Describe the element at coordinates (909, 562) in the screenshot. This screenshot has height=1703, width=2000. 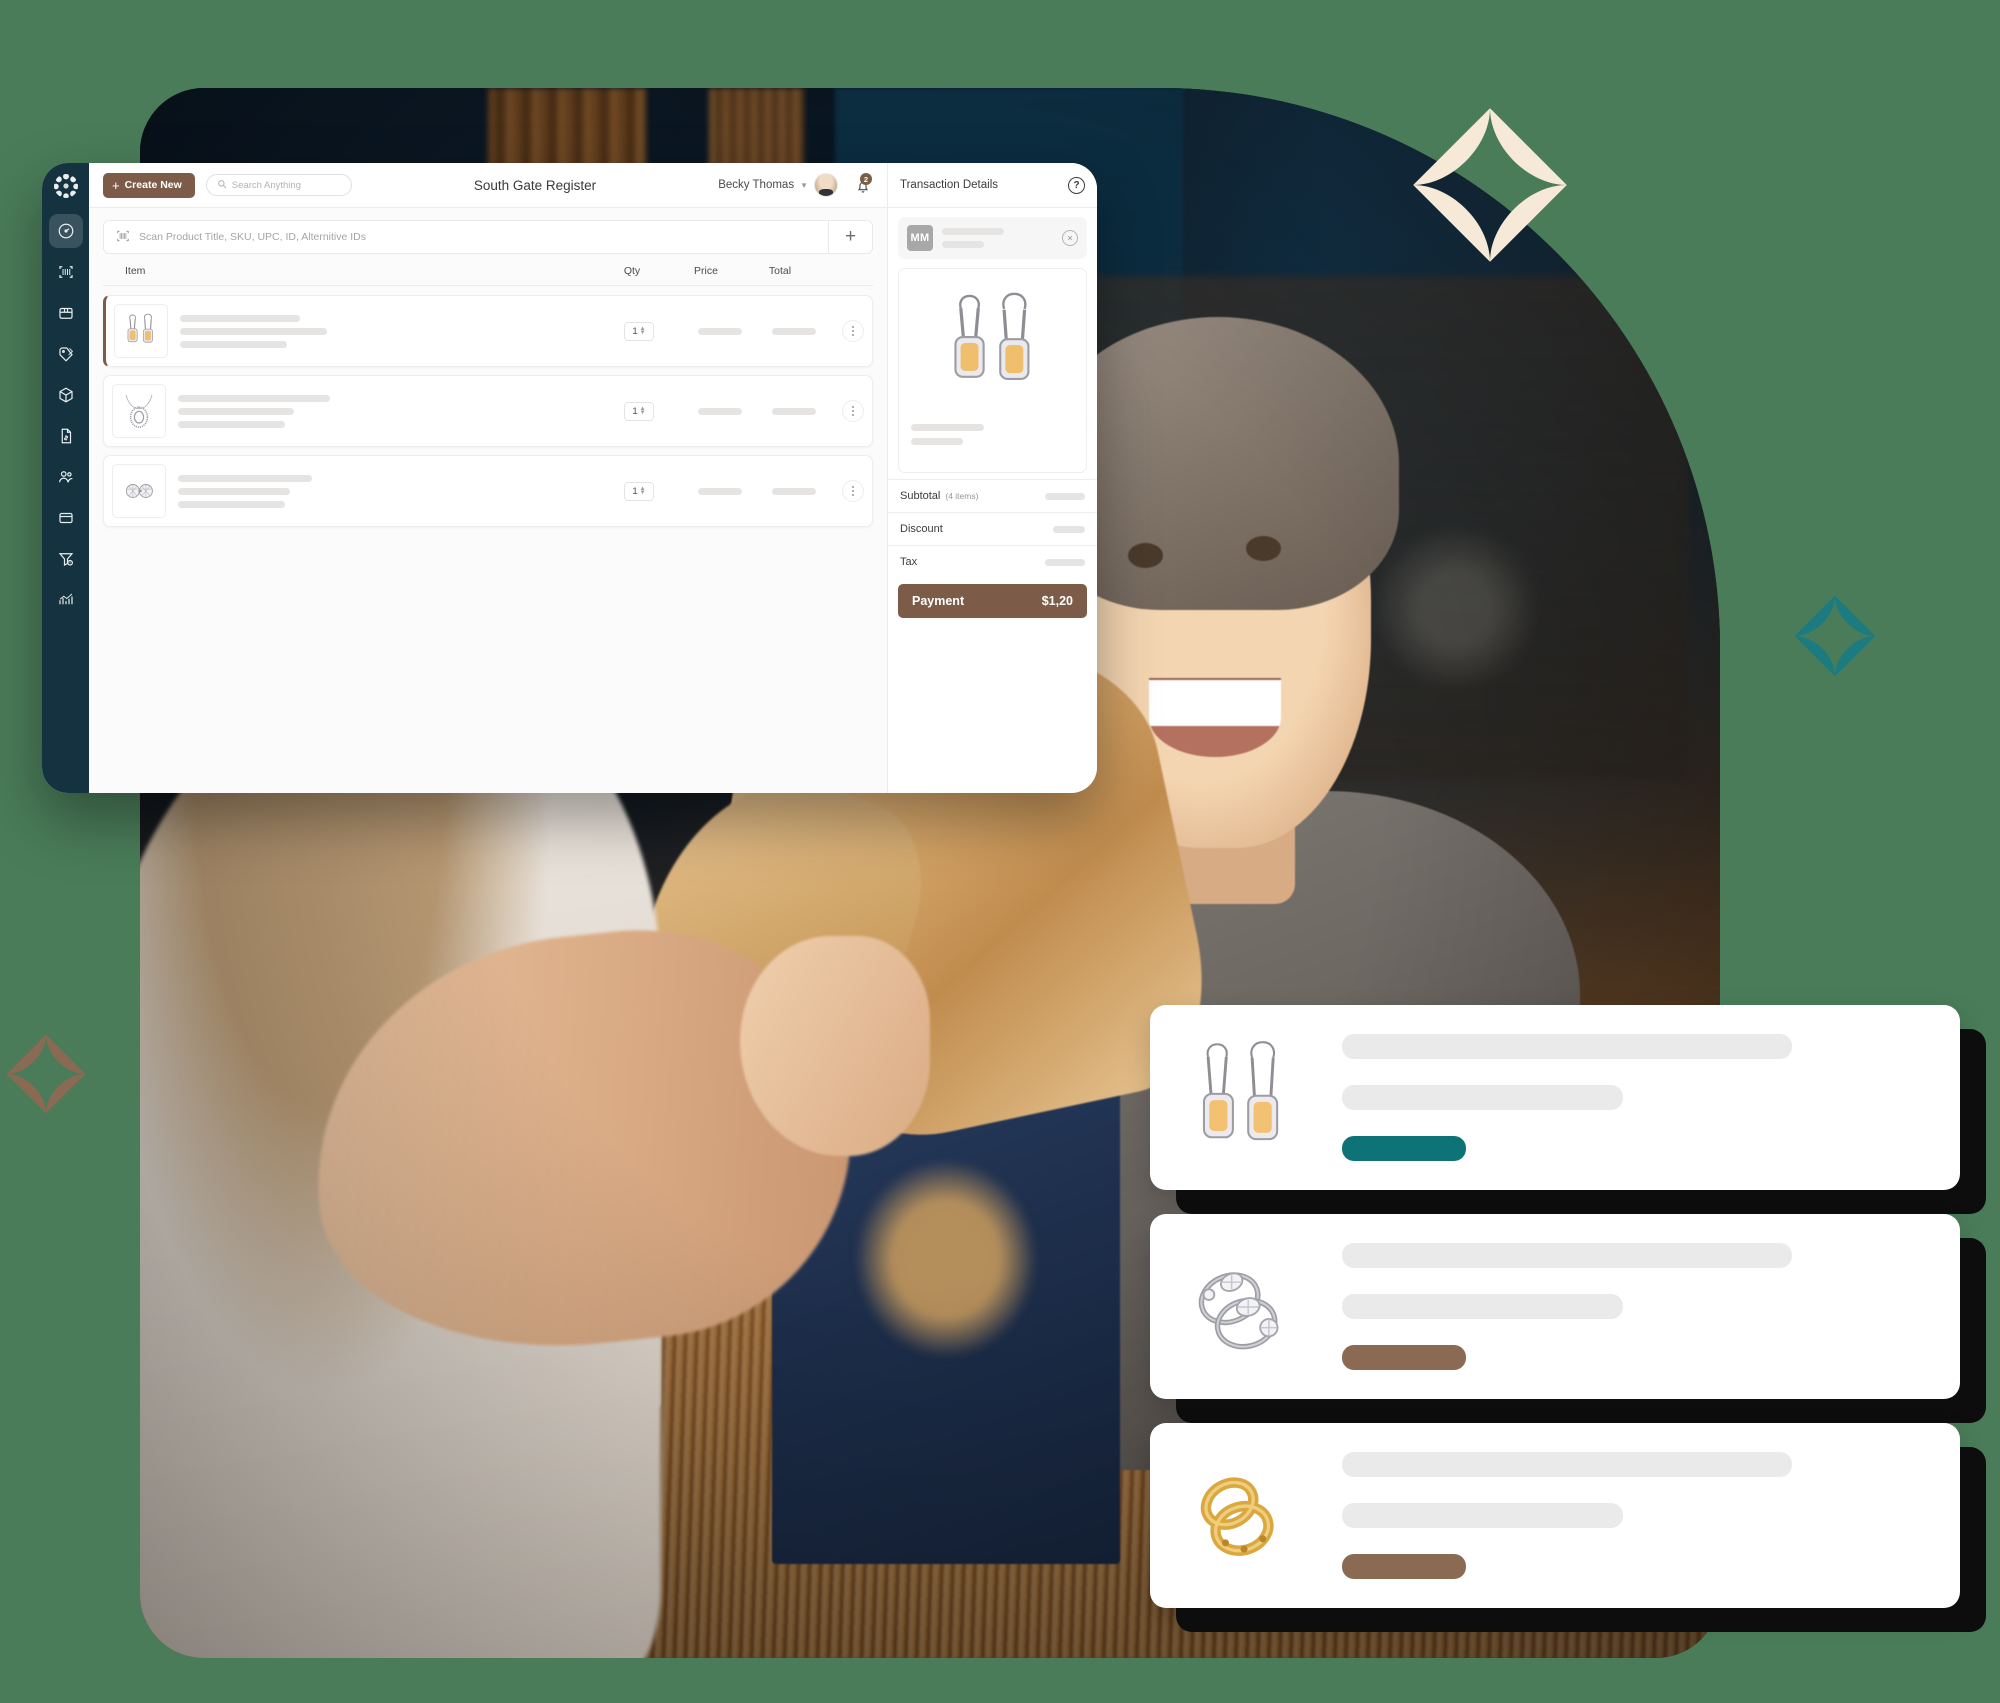
I see `tax-label: Tax` at that location.